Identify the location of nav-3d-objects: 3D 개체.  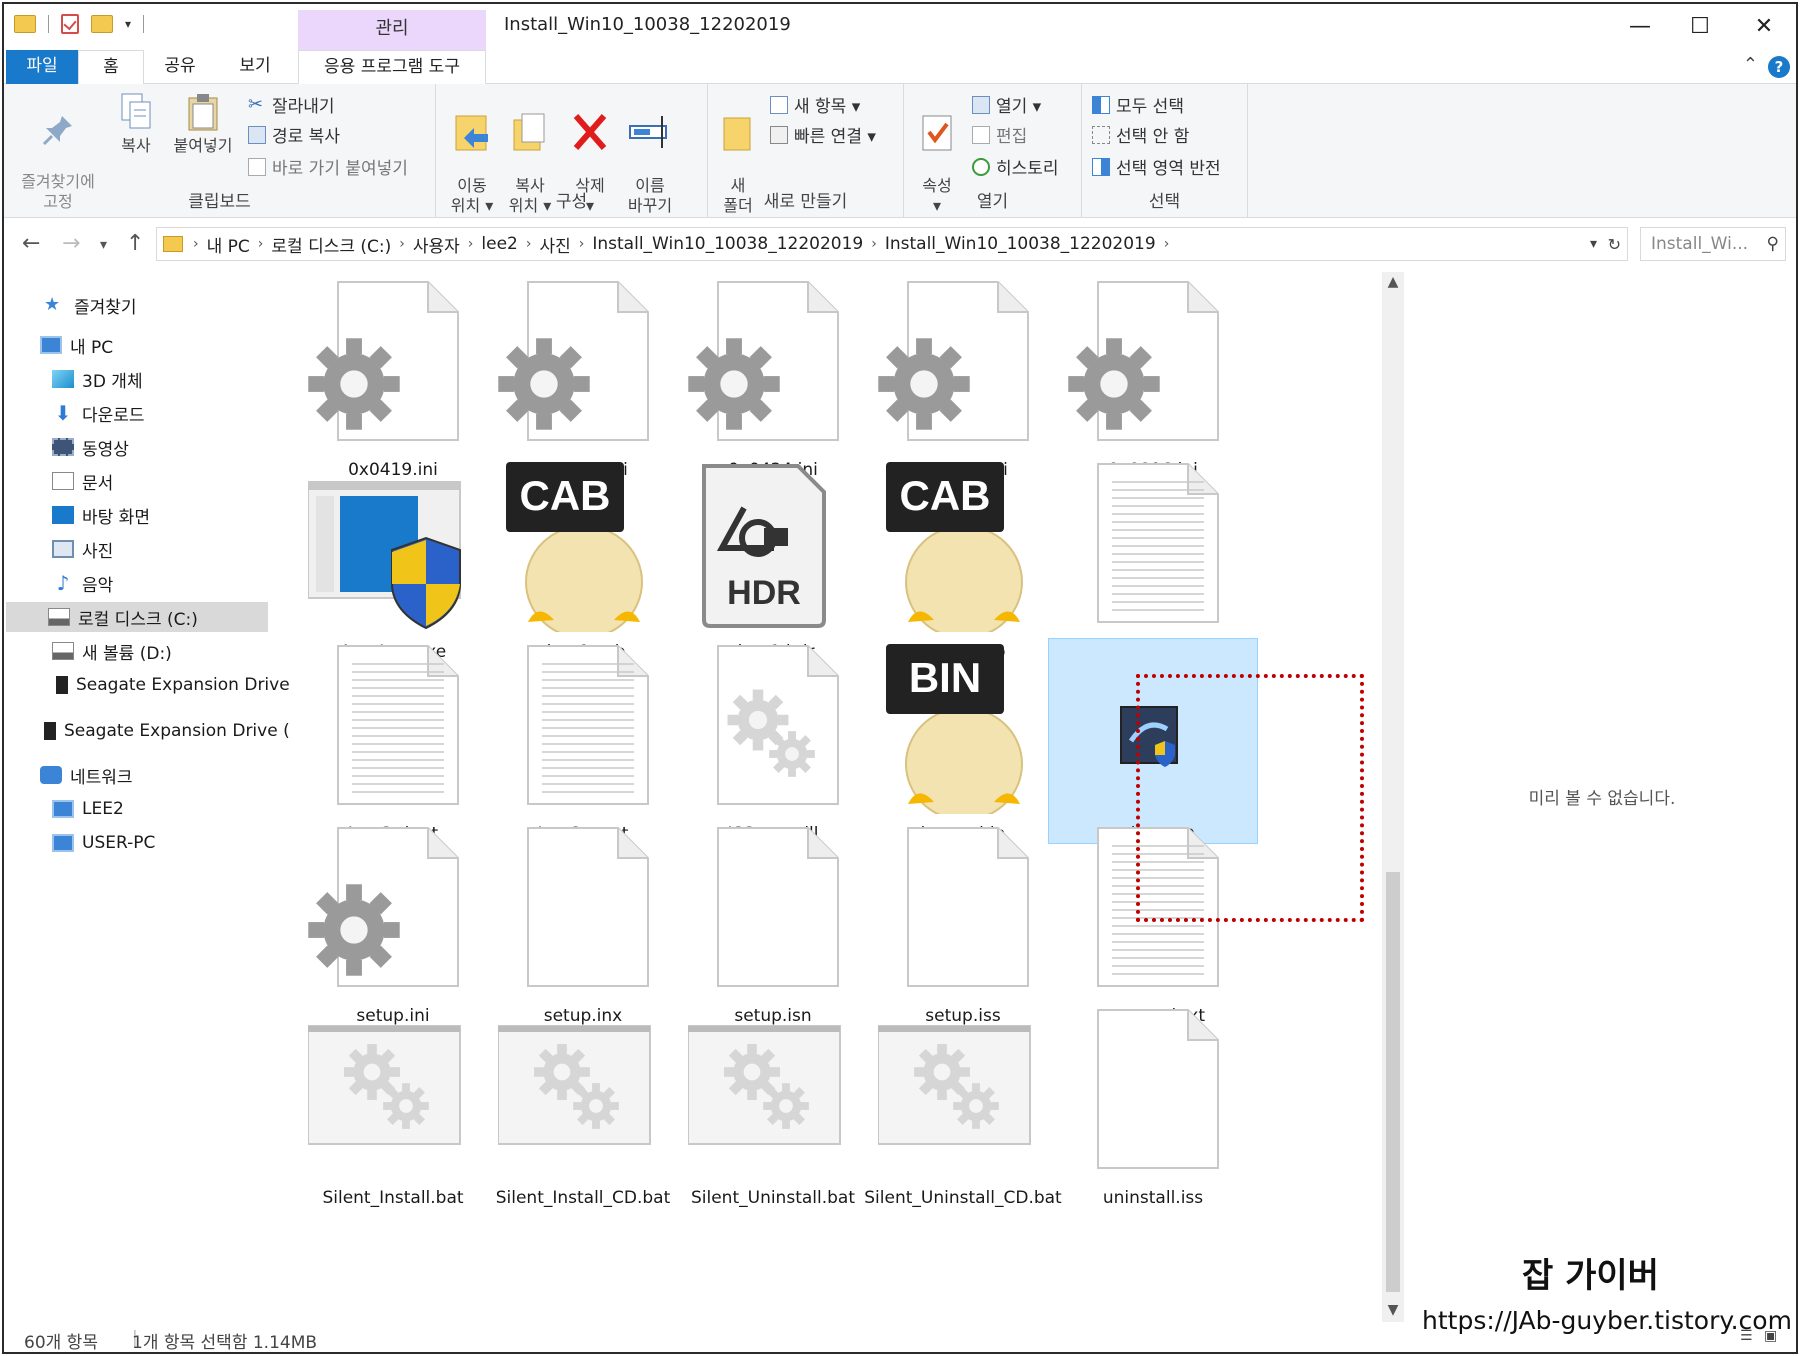
(97, 379).